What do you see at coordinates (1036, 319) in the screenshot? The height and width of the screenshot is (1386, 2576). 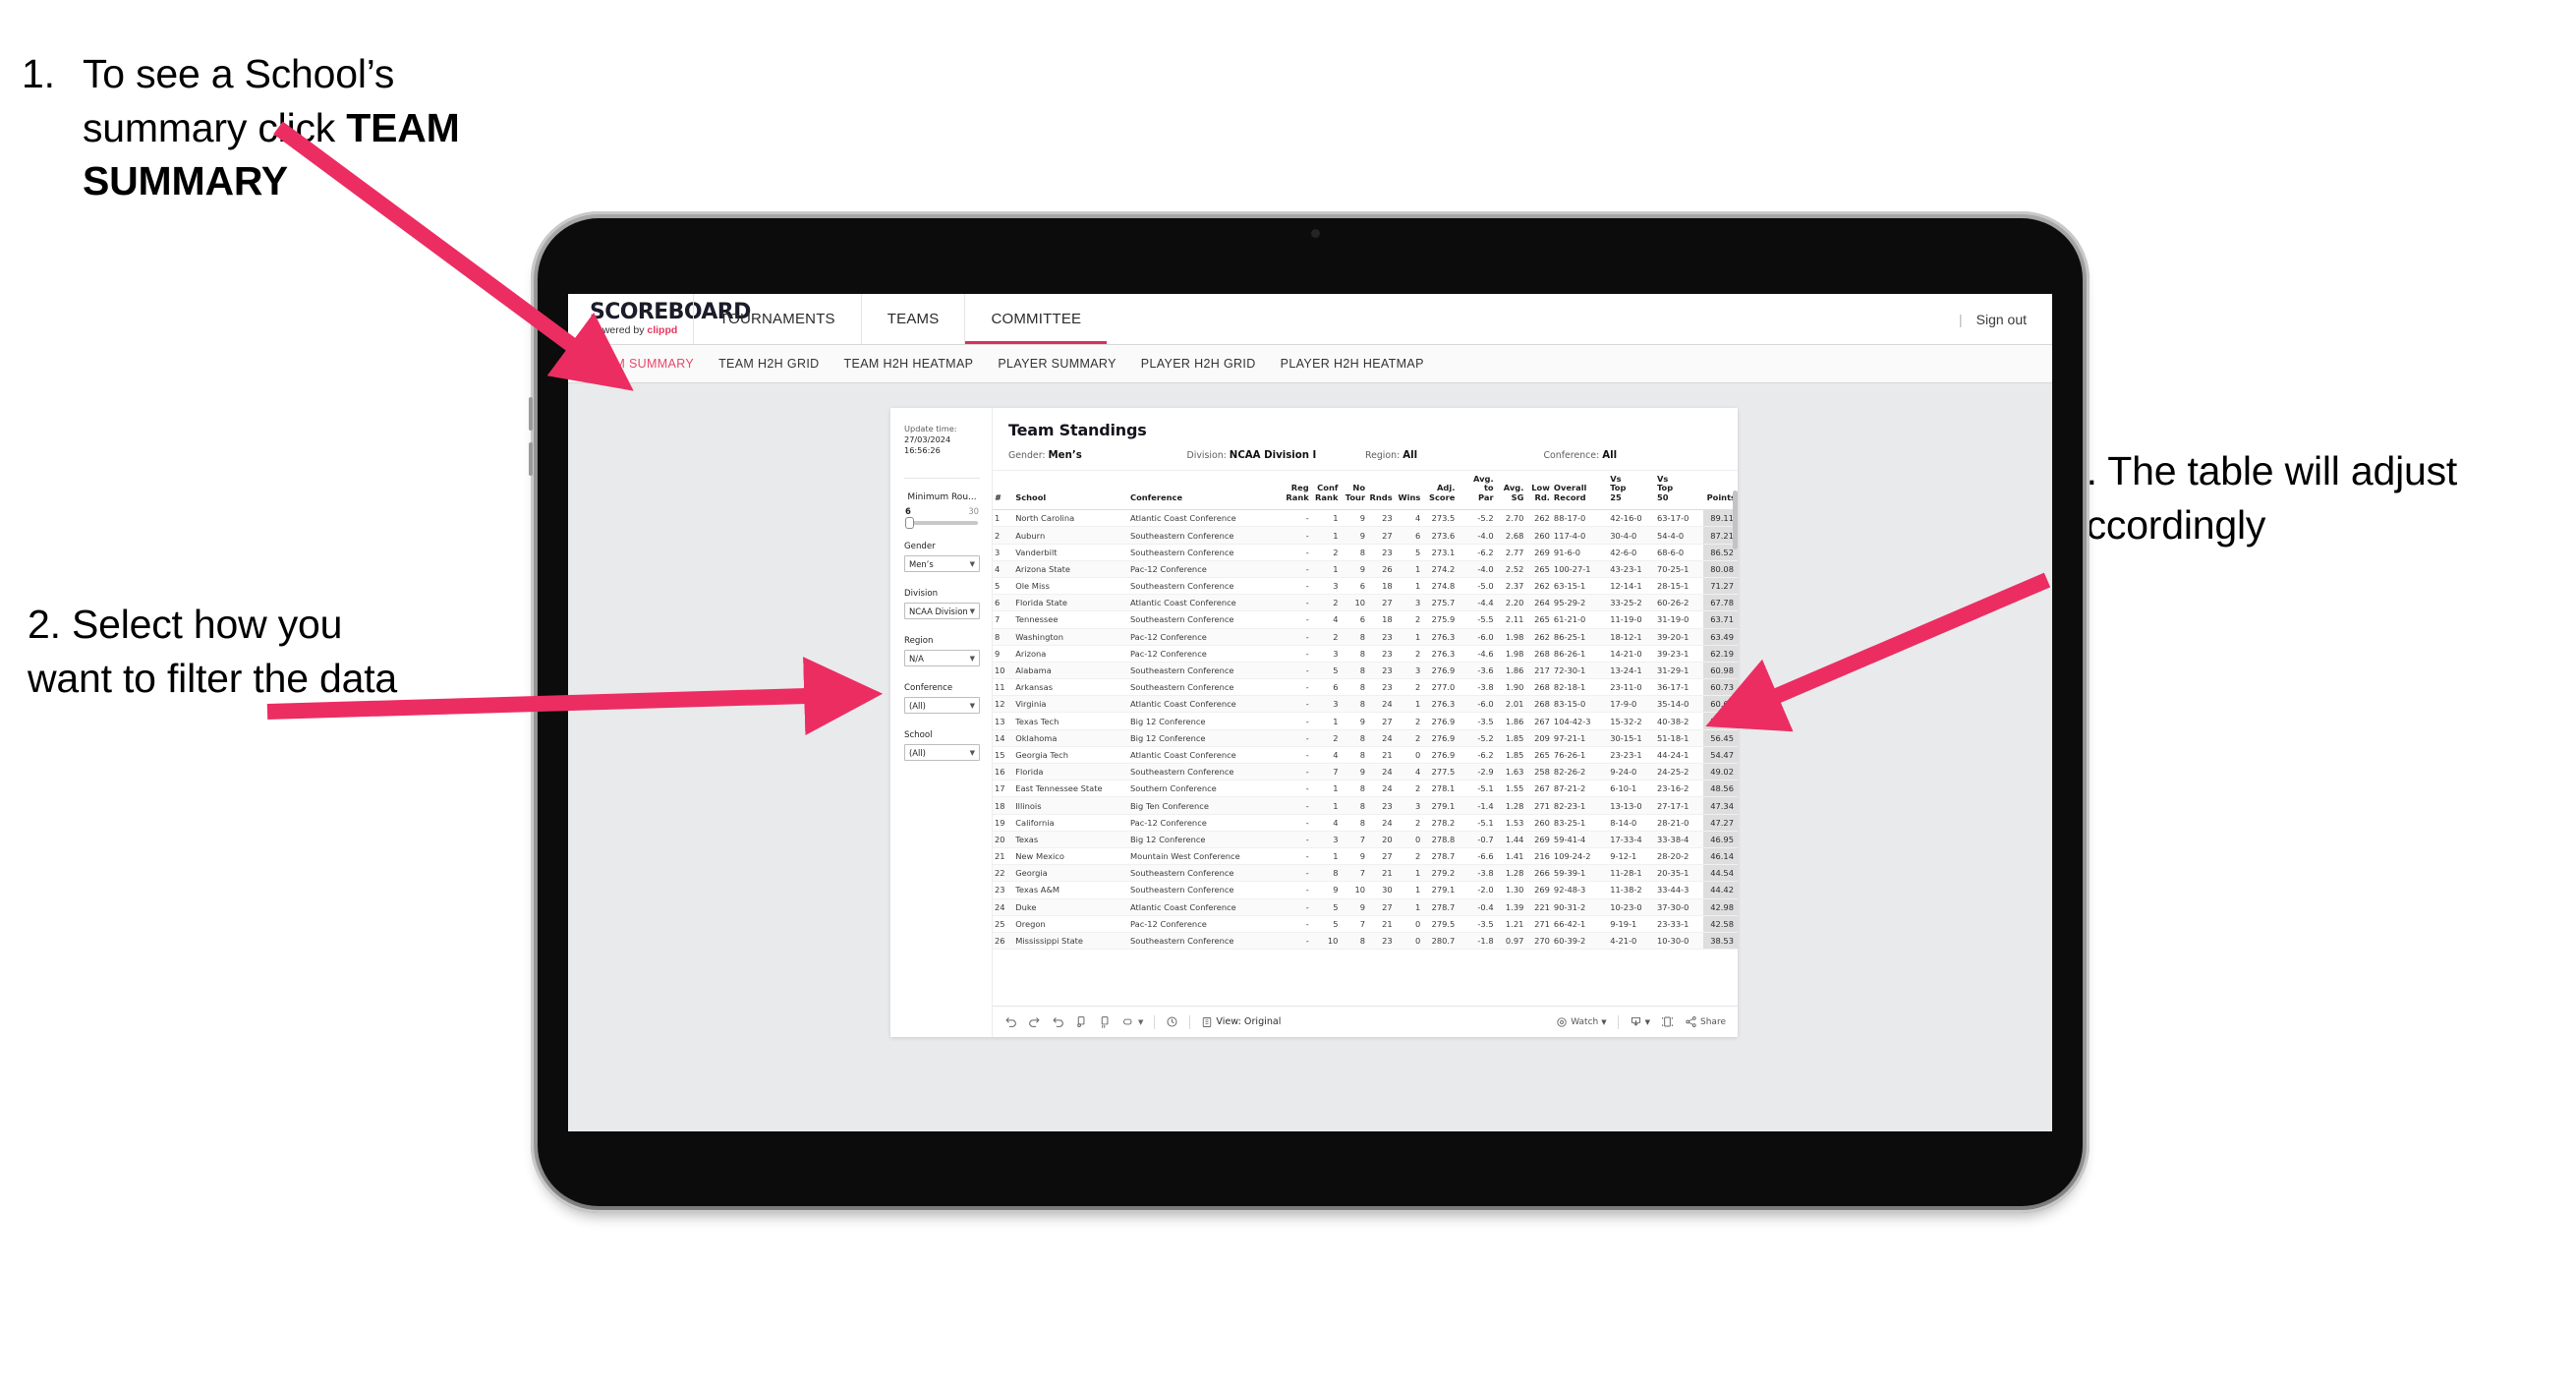 I see `nav-tab-committee: COMMITTEE` at bounding box center [1036, 319].